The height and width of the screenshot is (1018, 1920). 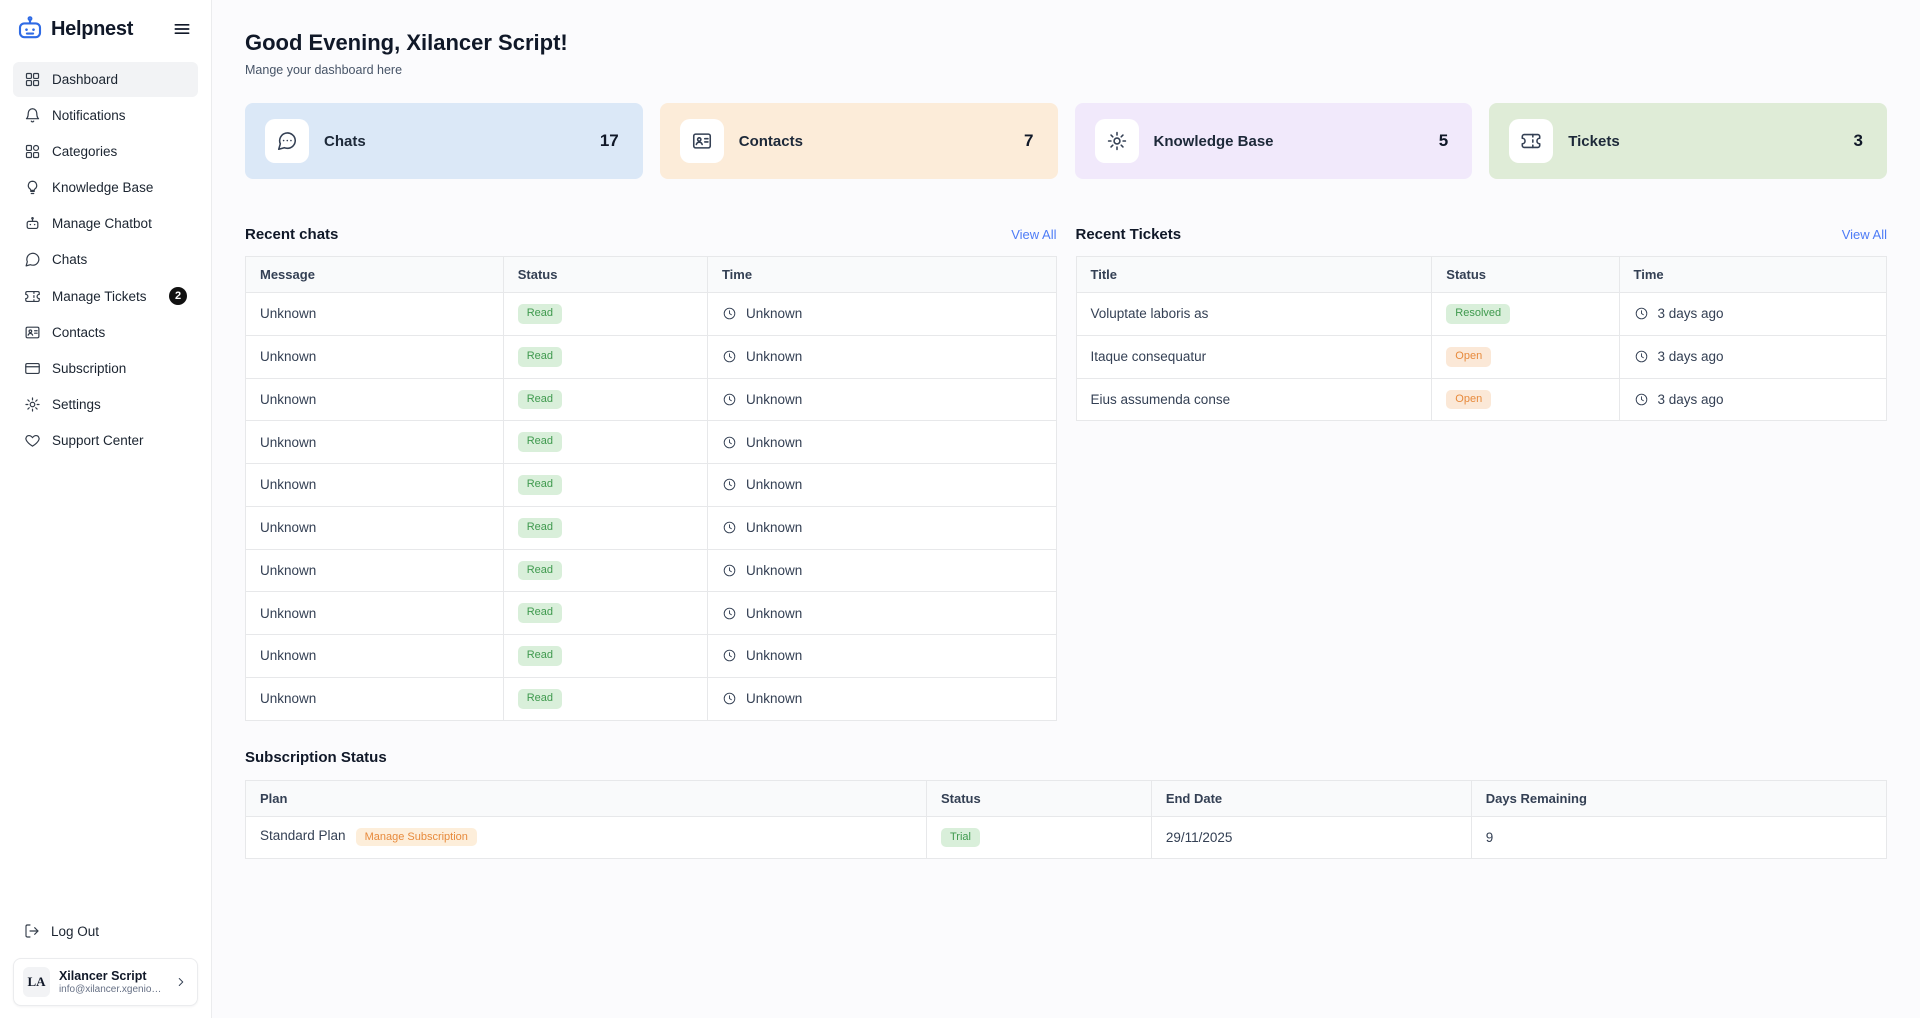 What do you see at coordinates (70, 259) in the screenshot?
I see `sidebar-item-label: Chats` at bounding box center [70, 259].